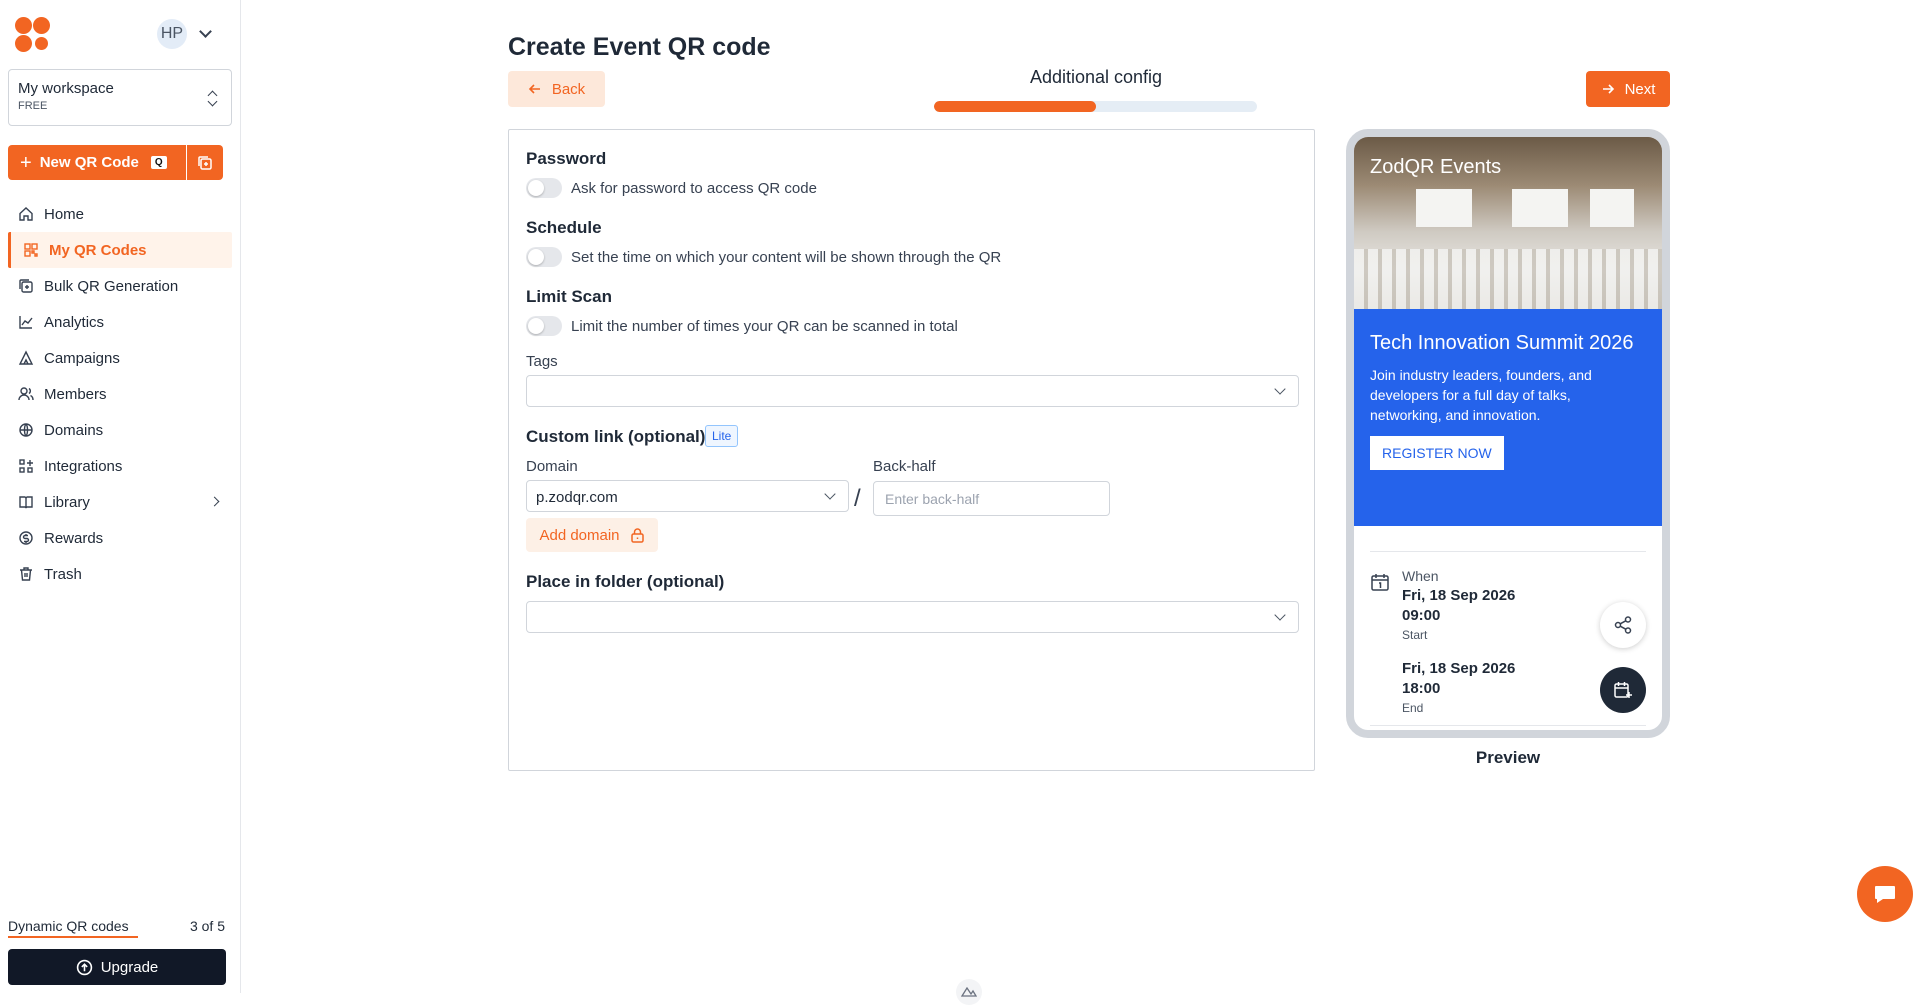 Image resolution: width=1920 pixels, height=1005 pixels. What do you see at coordinates (120, 574) in the screenshot?
I see `sidebar-item-trash: Trash` at bounding box center [120, 574].